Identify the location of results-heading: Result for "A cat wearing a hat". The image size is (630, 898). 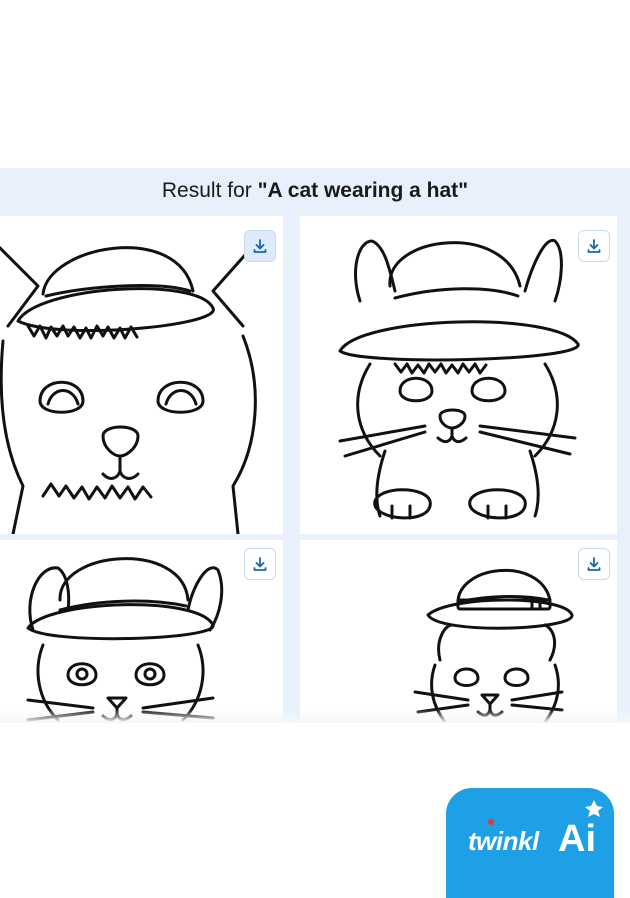
(315, 191).